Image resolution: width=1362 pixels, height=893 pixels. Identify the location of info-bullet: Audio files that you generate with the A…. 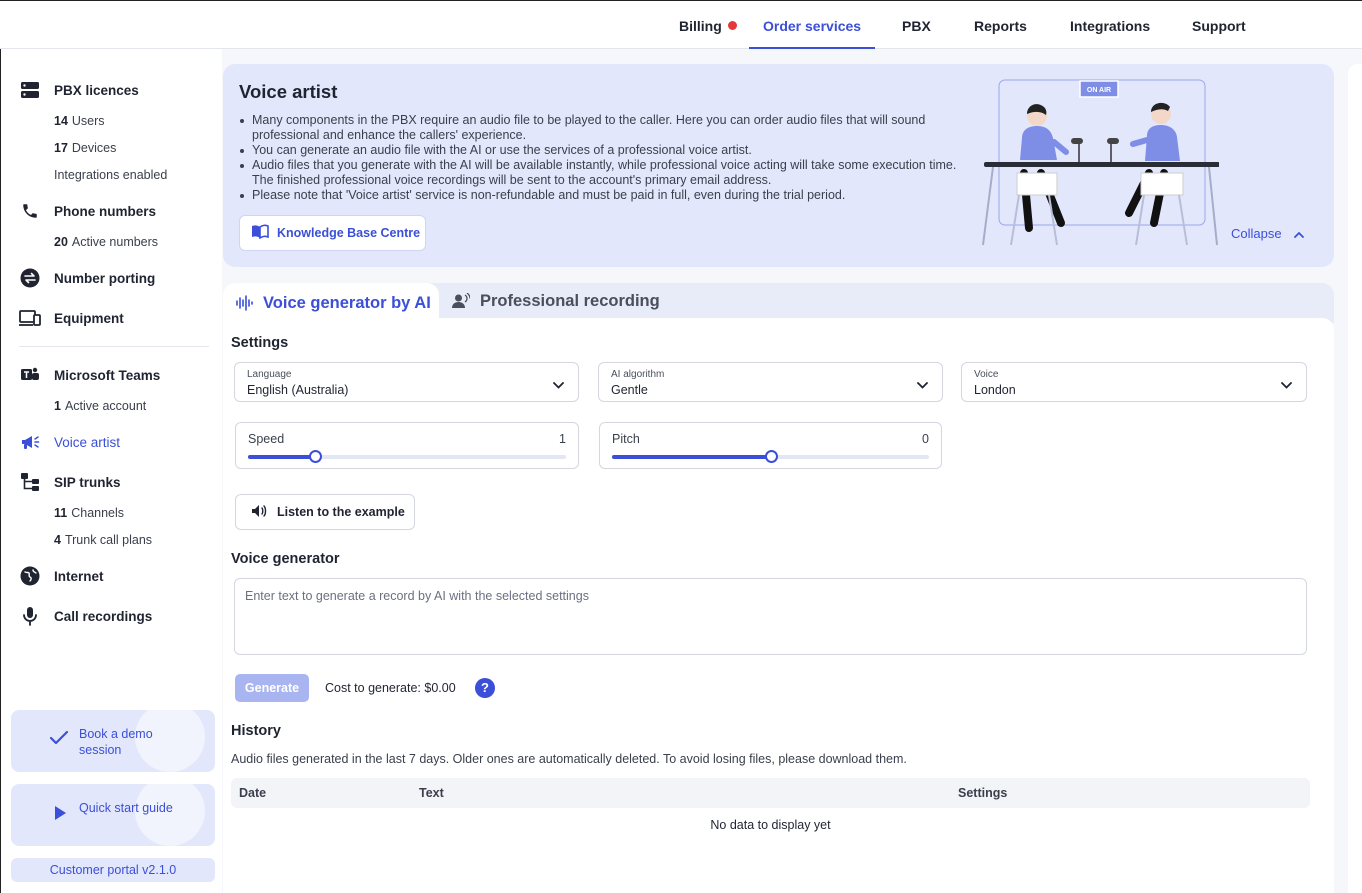
(599, 173).